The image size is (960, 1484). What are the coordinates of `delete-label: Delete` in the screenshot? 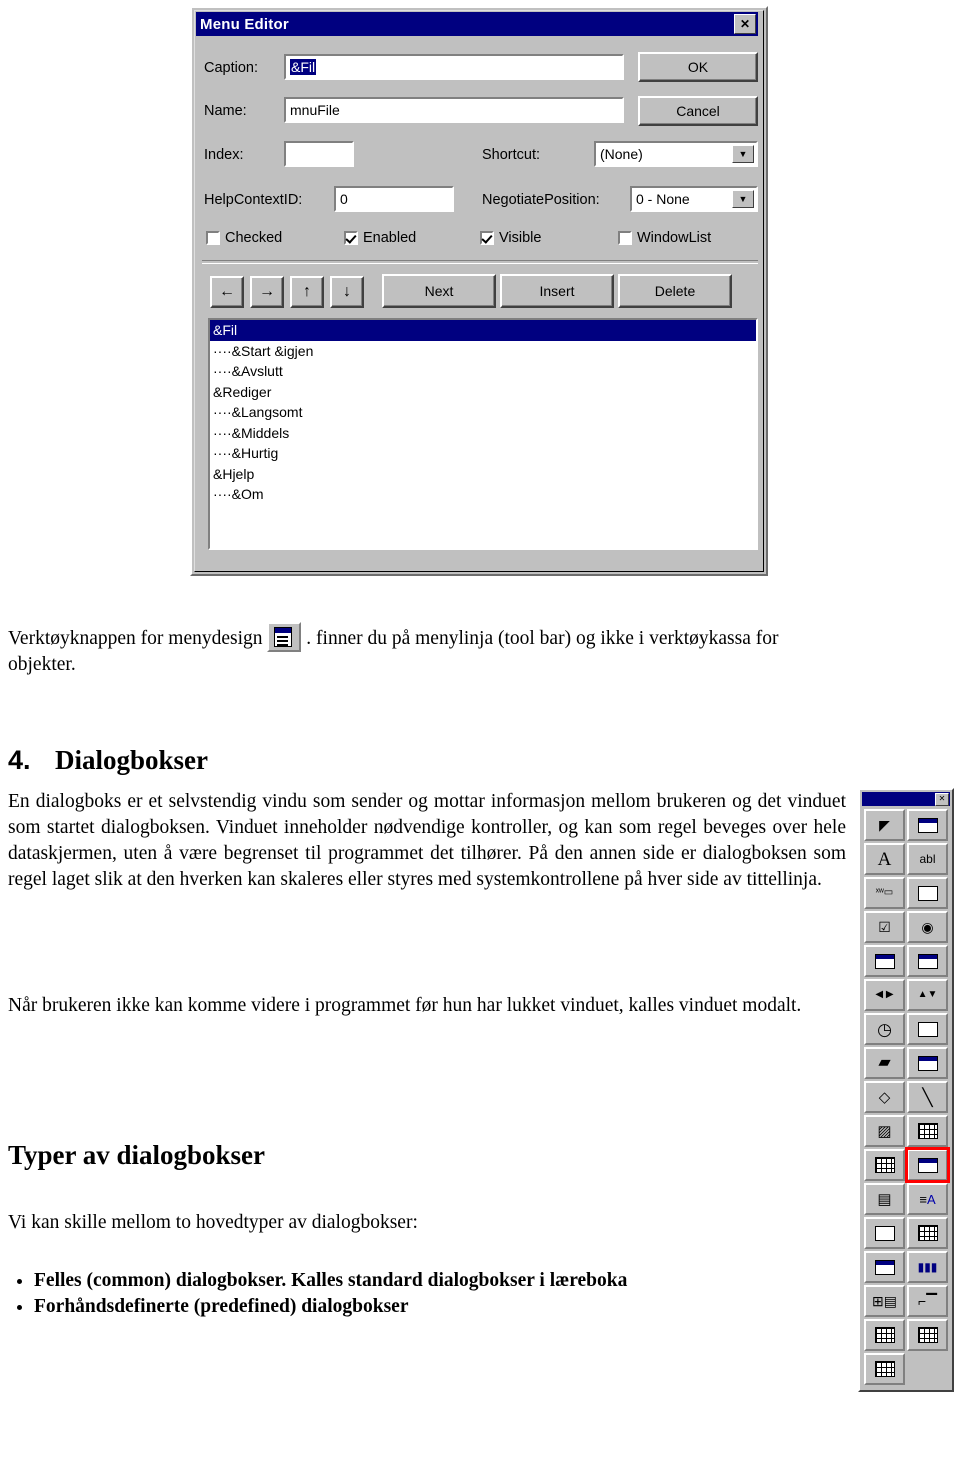 It's located at (675, 291).